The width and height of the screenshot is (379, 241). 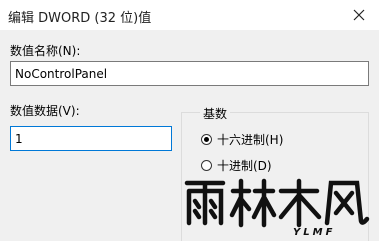 What do you see at coordinates (19, 138) in the screenshot?
I see `value-data-text: 1` at bounding box center [19, 138].